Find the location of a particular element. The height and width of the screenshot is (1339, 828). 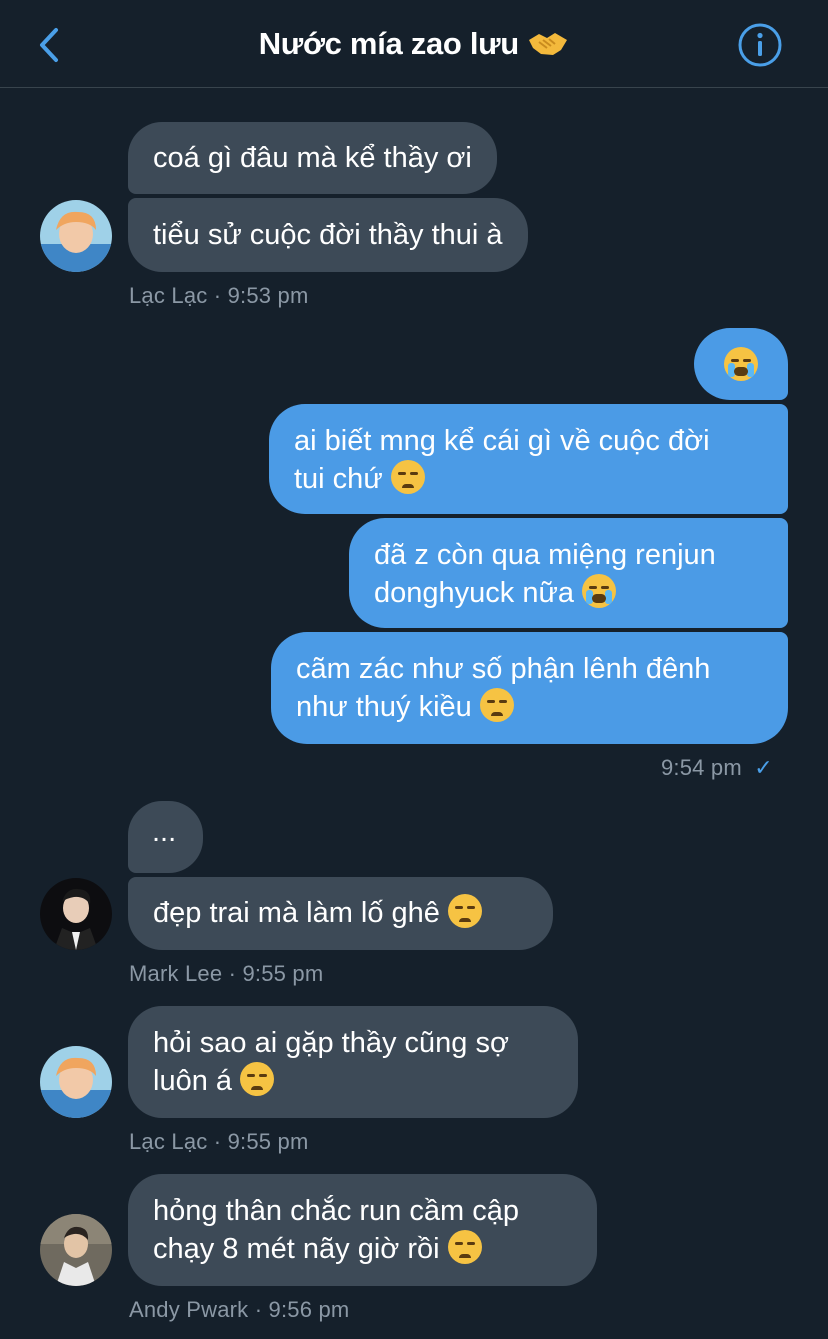

outgoing-message: đã z còn qua miệng renjun donghyuck nữa is located at coordinates (568, 573).